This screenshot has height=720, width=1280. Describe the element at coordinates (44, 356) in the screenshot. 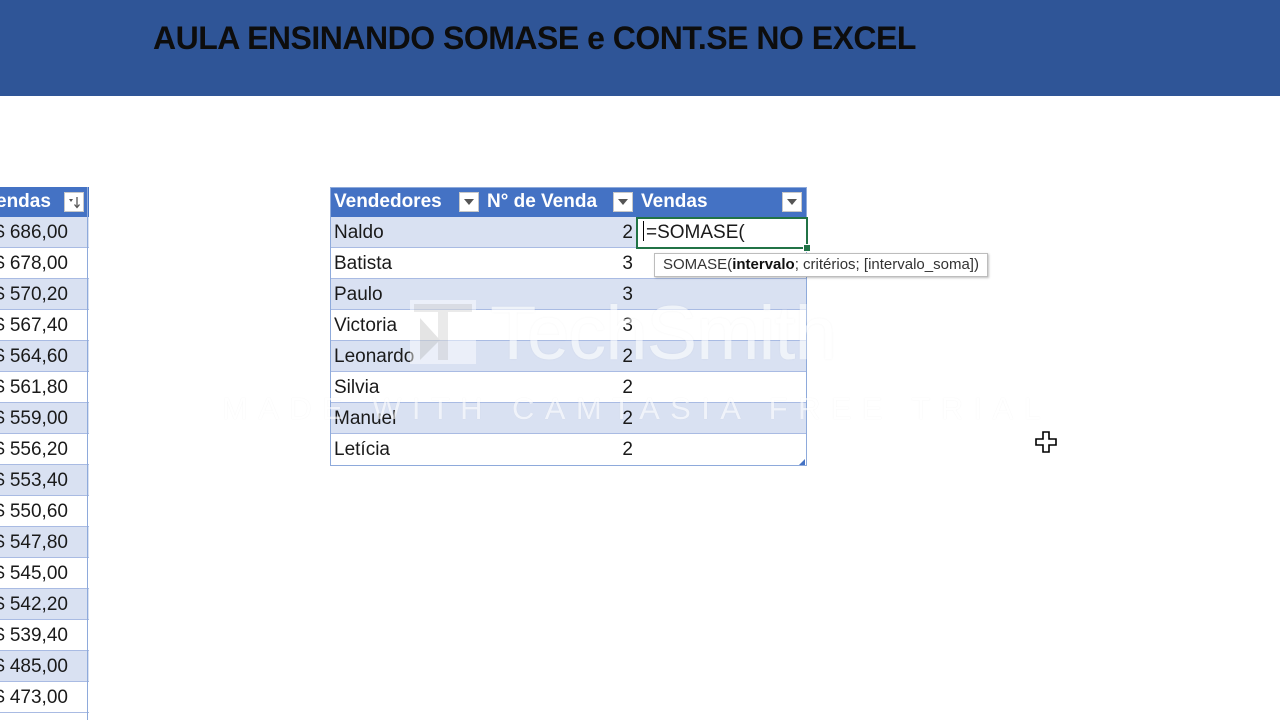

I see `table-row: $ 564,60` at that location.